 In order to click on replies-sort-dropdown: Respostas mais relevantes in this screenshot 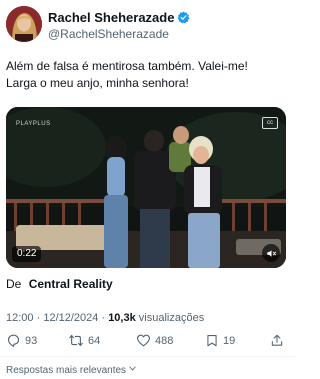, I will do `click(71, 370)`.